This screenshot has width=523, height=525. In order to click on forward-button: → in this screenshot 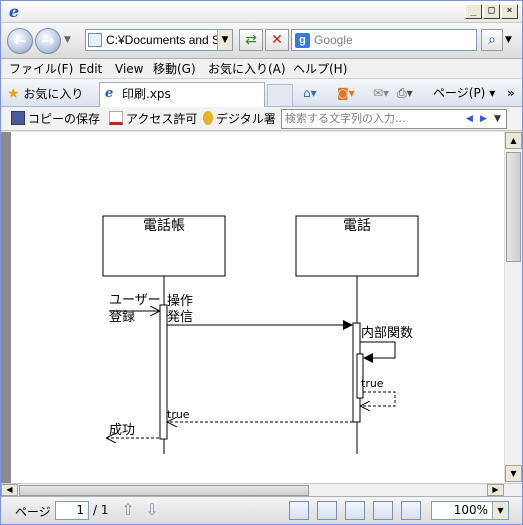, I will do `click(48, 41)`.